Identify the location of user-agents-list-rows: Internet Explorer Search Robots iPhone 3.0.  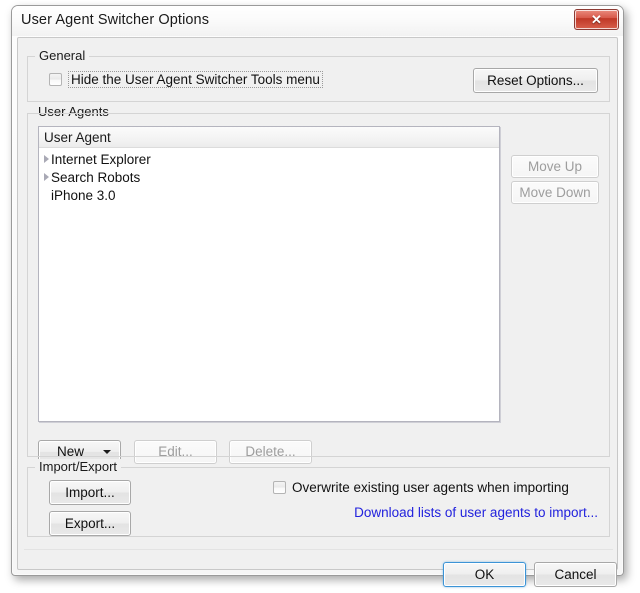
(269, 176).